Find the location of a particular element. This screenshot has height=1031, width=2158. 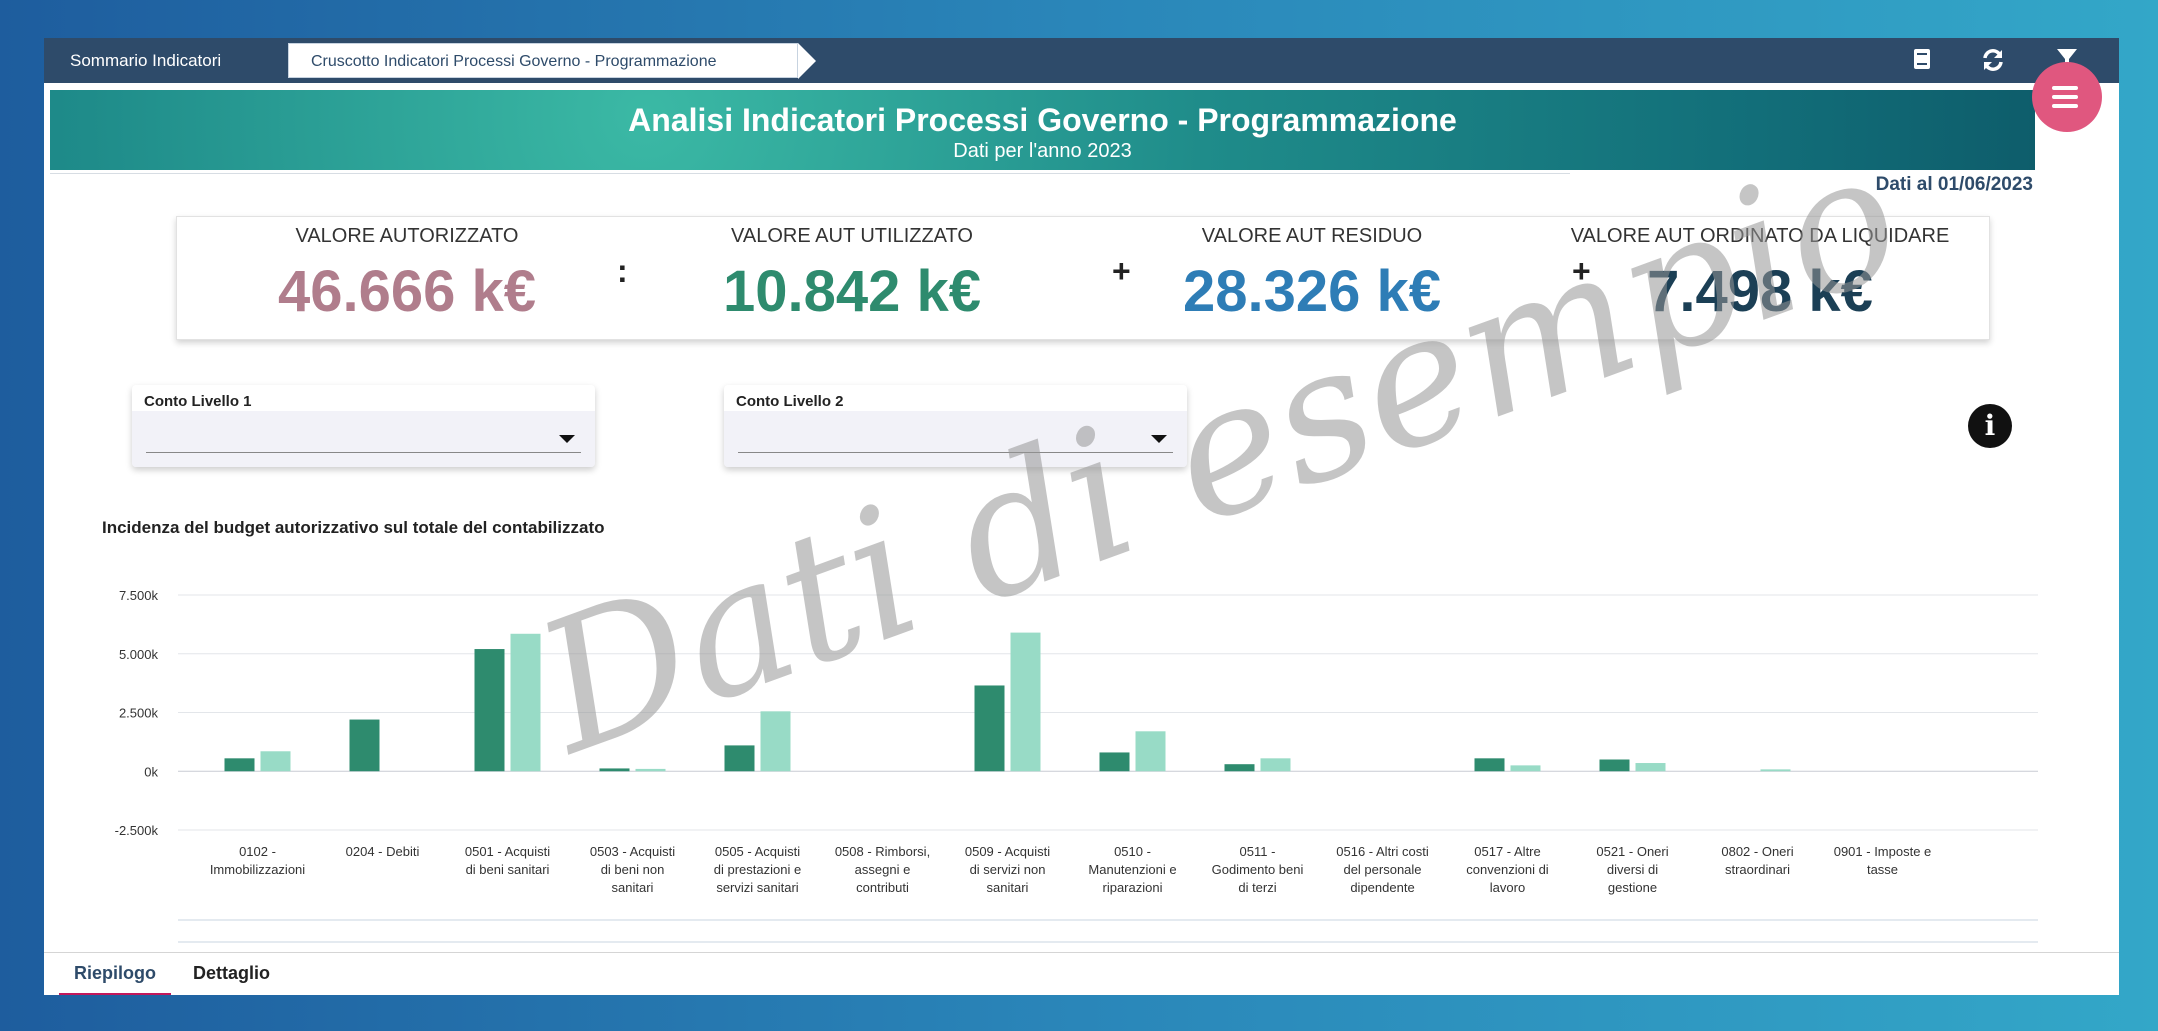

kpi-valore-aut-utilizzato: VALORE AUT UTILIZZATO 10.842 k€ is located at coordinates (852, 271).